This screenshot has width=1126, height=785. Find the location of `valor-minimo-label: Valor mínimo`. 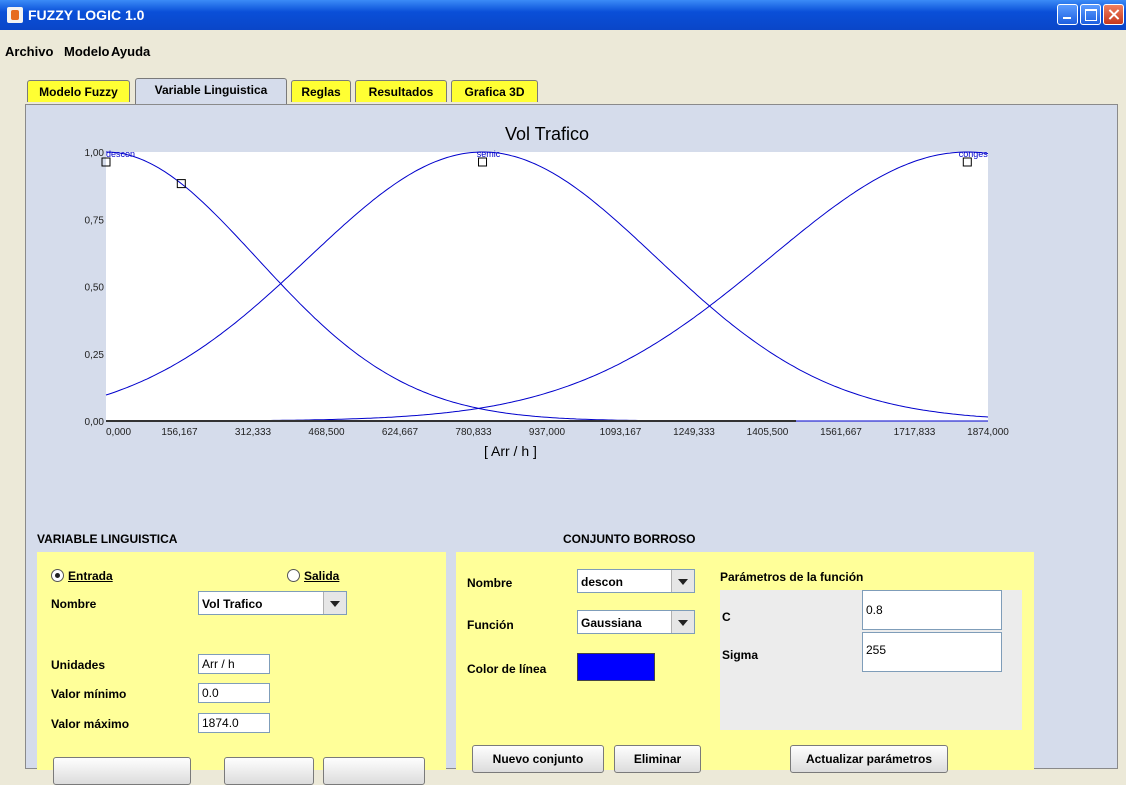

valor-minimo-label: Valor mínimo is located at coordinates (89, 694).